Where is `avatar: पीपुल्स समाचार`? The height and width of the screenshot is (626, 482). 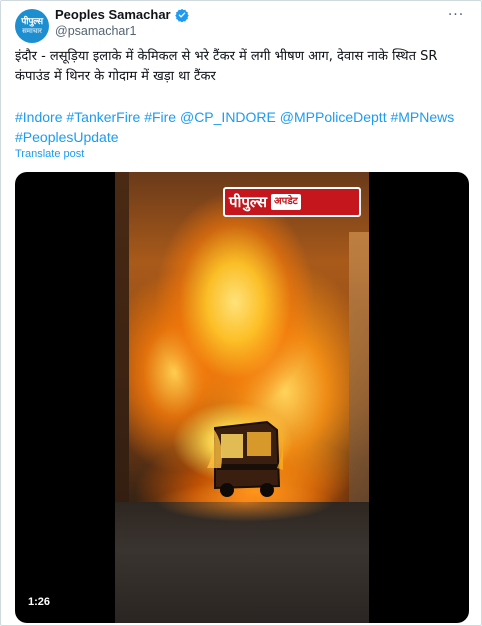
avatar: पीपुल्स समाचार is located at coordinates (32, 26).